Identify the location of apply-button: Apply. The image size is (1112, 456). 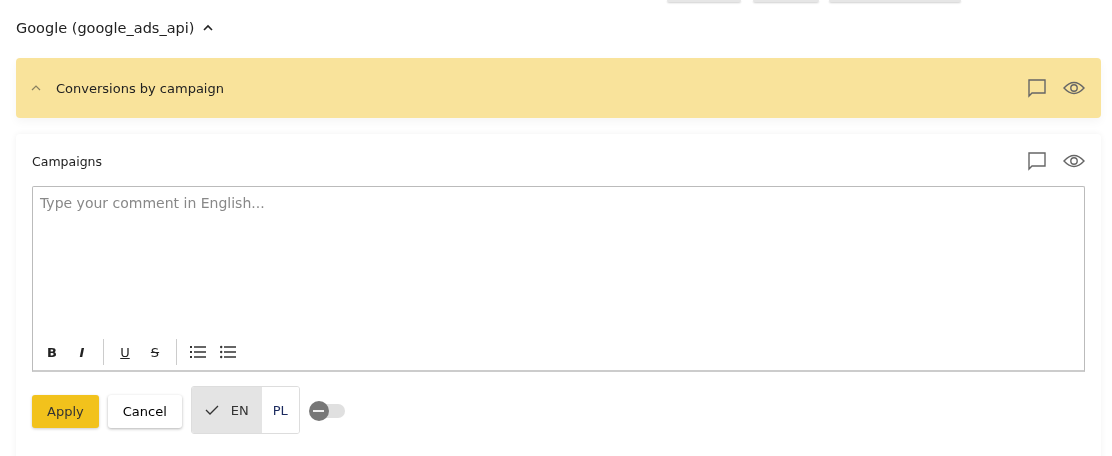
(65, 411).